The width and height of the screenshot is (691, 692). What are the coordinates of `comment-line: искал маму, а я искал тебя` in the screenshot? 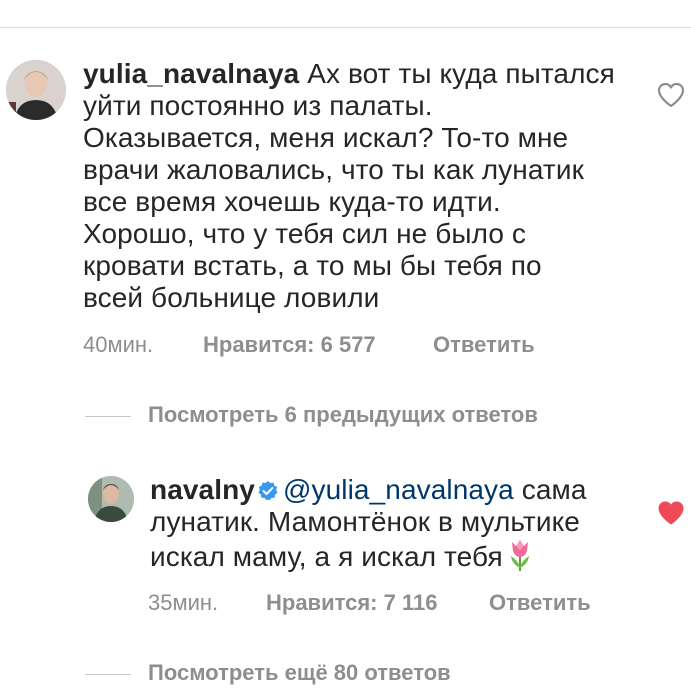 It's located at (326, 556).